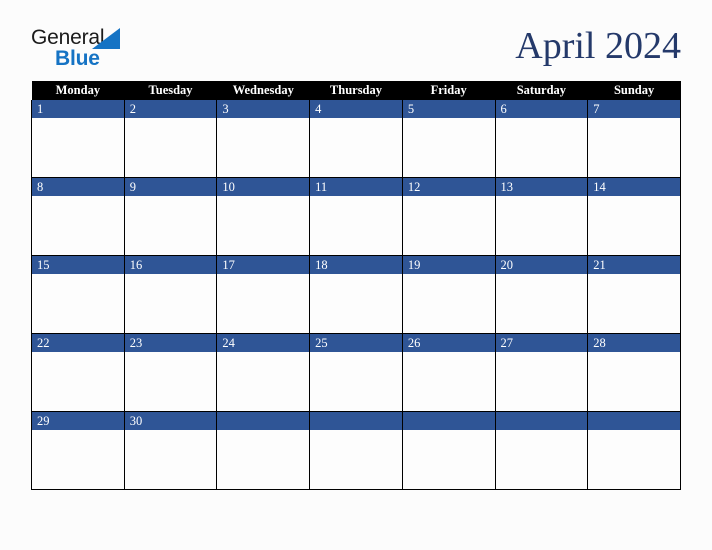  I want to click on general-blue-logo: General Blue, so click(106, 50).